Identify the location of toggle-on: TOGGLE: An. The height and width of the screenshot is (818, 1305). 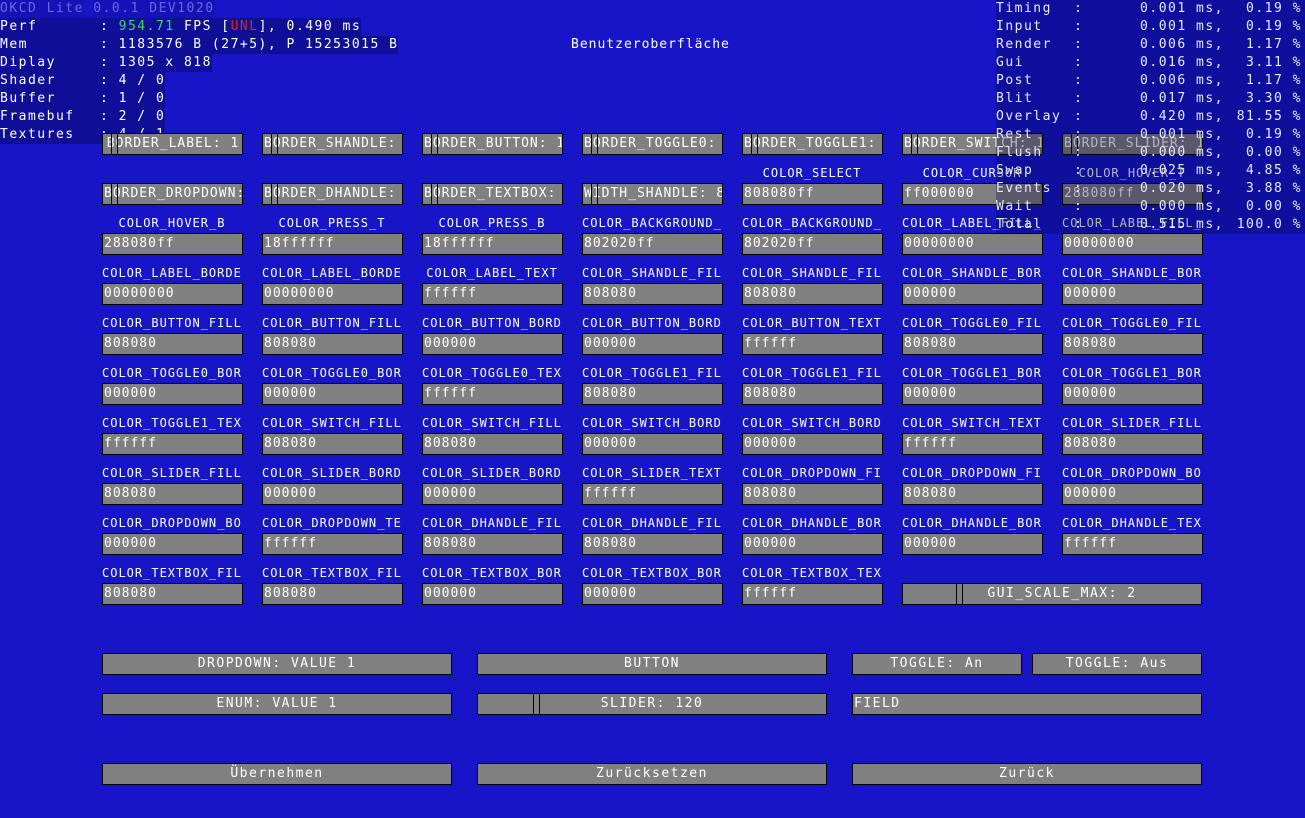
(937, 664).